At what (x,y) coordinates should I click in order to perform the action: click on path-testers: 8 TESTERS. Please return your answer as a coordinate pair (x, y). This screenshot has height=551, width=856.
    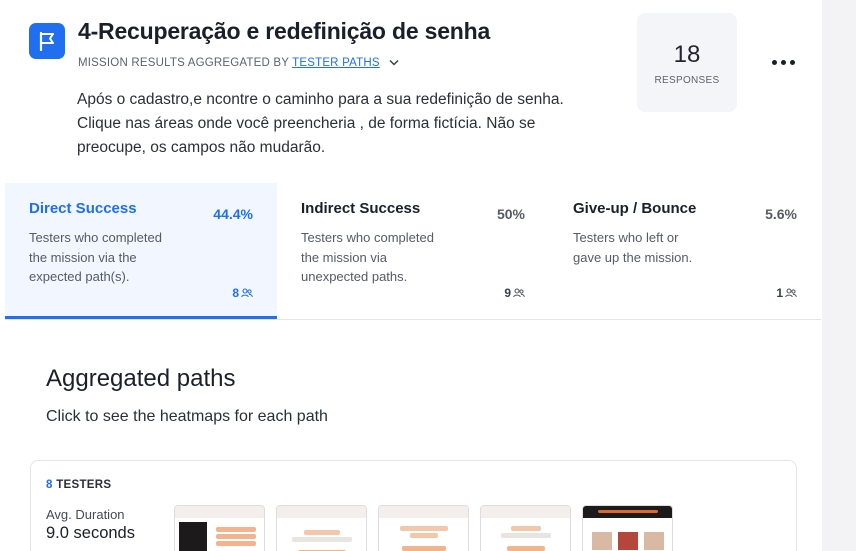
    Looking at the image, I should click on (78, 485).